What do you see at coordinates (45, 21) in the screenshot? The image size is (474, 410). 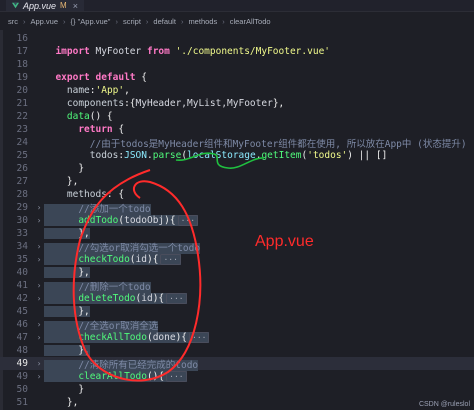 I see `breadcrumb-item: App.vue` at bounding box center [45, 21].